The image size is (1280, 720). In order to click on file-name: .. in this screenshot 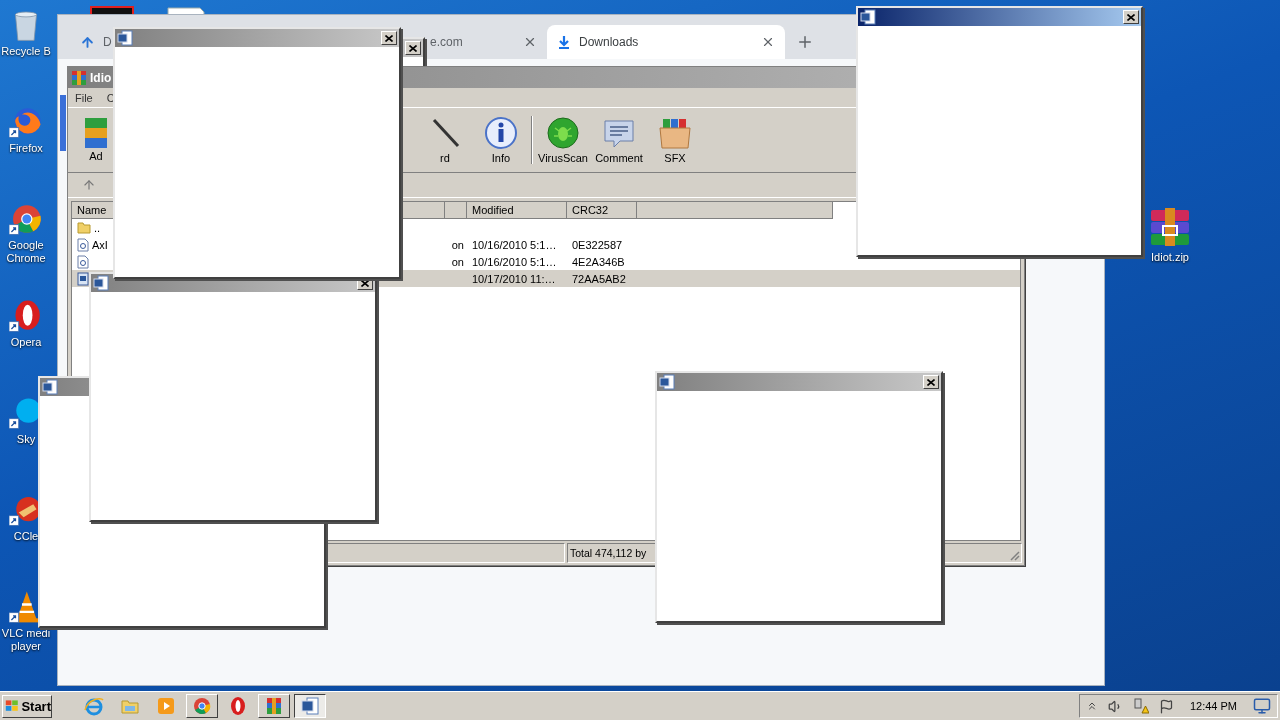, I will do `click(97, 227)`.